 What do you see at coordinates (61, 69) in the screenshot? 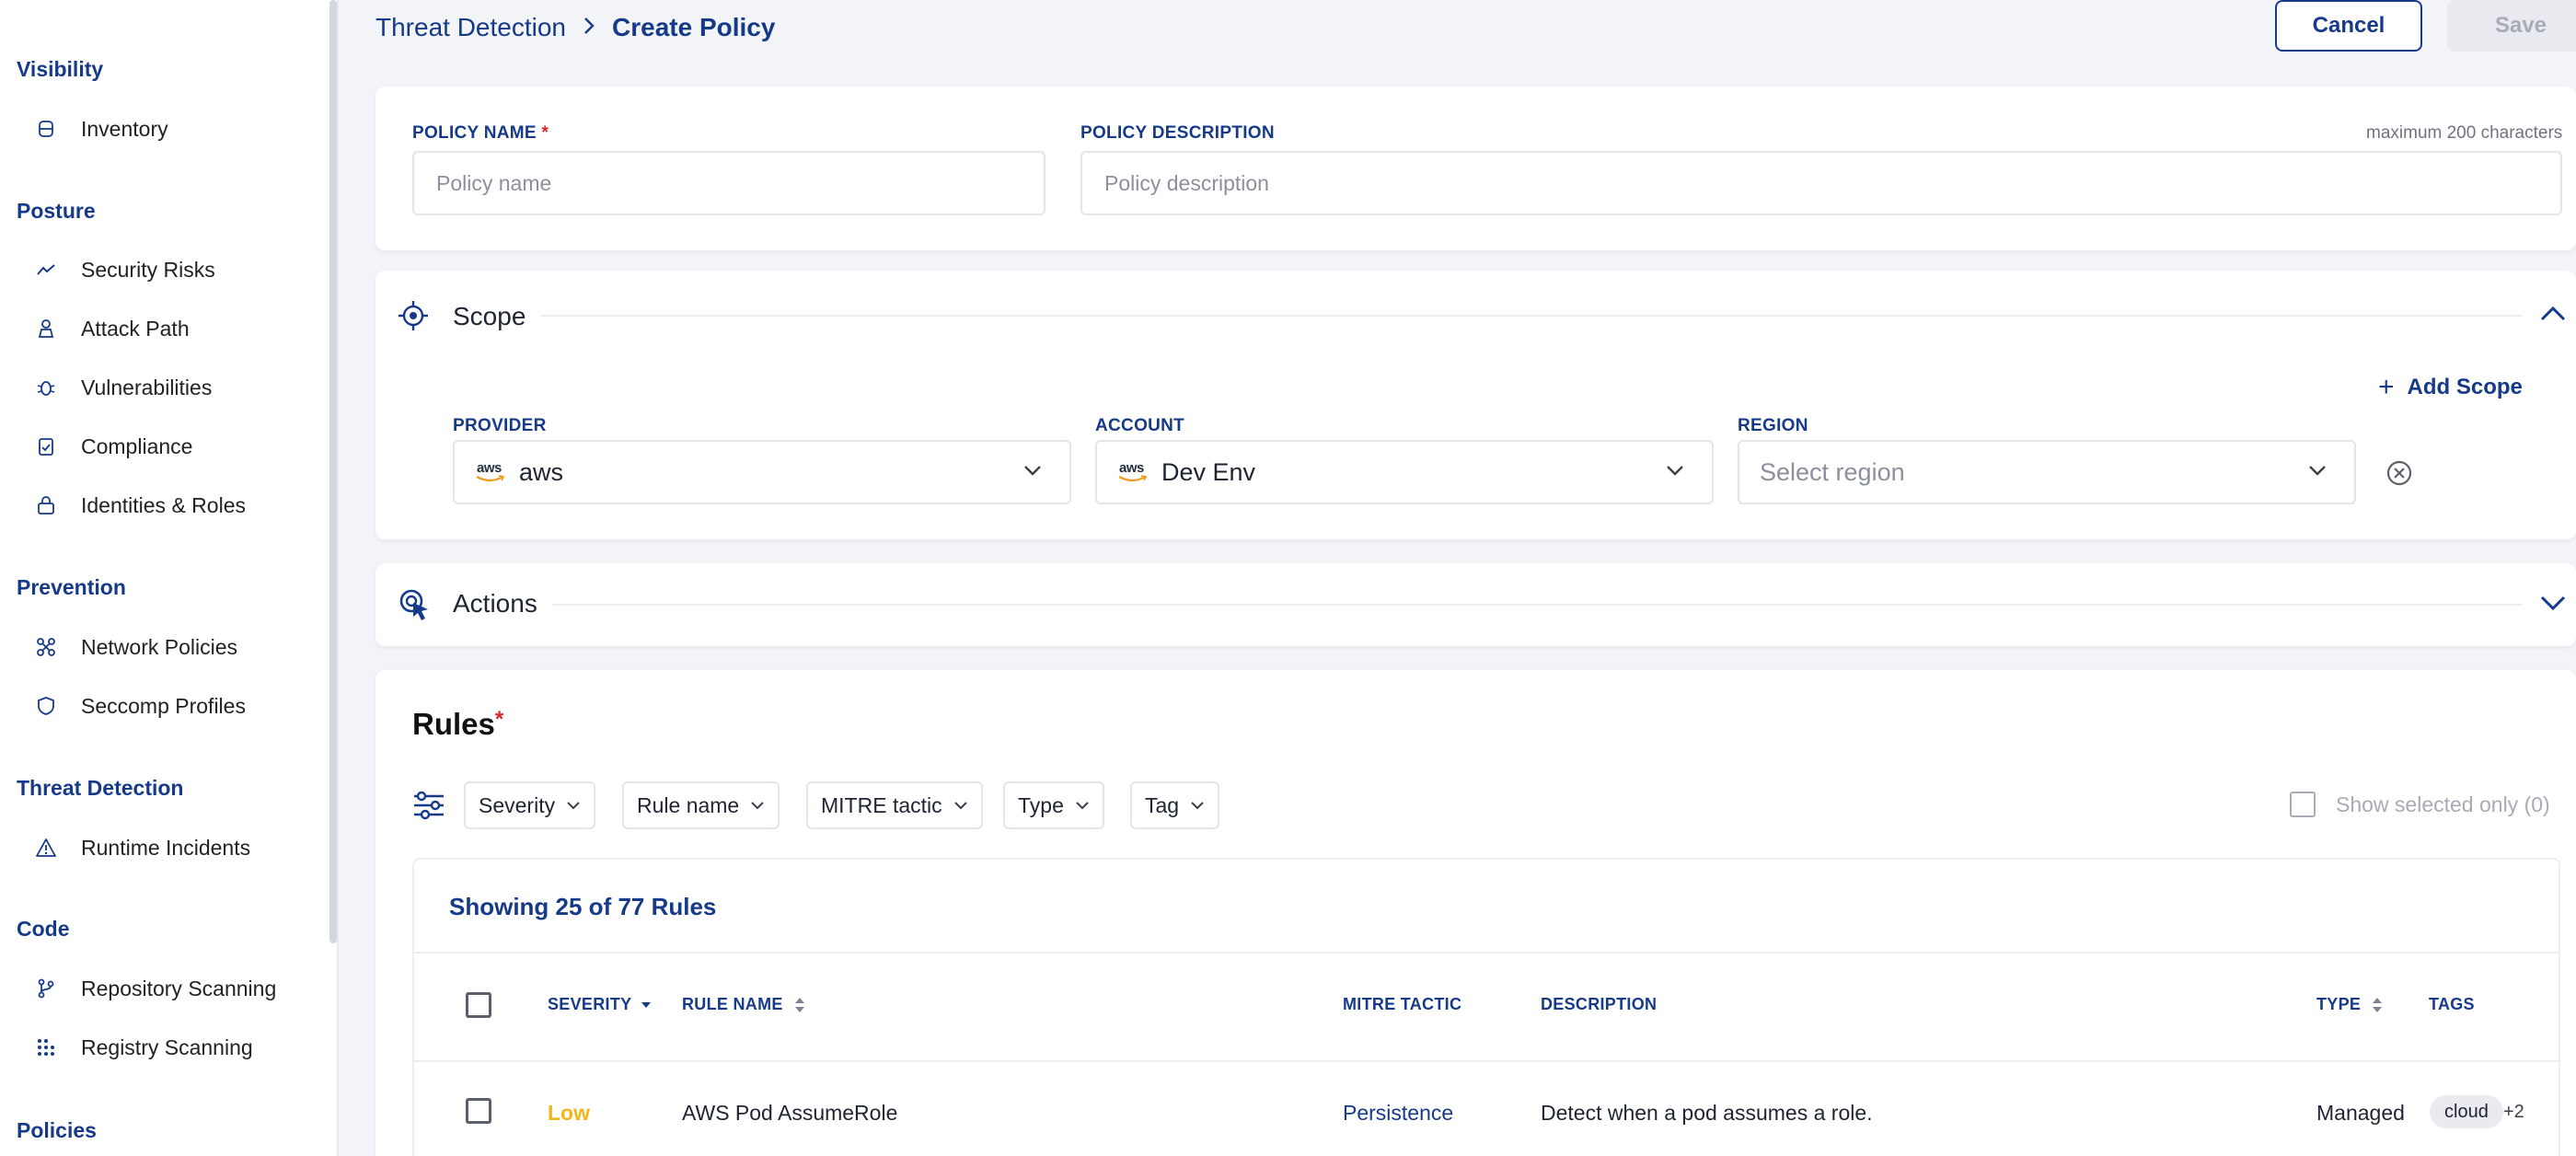
I see `sidebar-section-visibility: Visibility` at bounding box center [61, 69].